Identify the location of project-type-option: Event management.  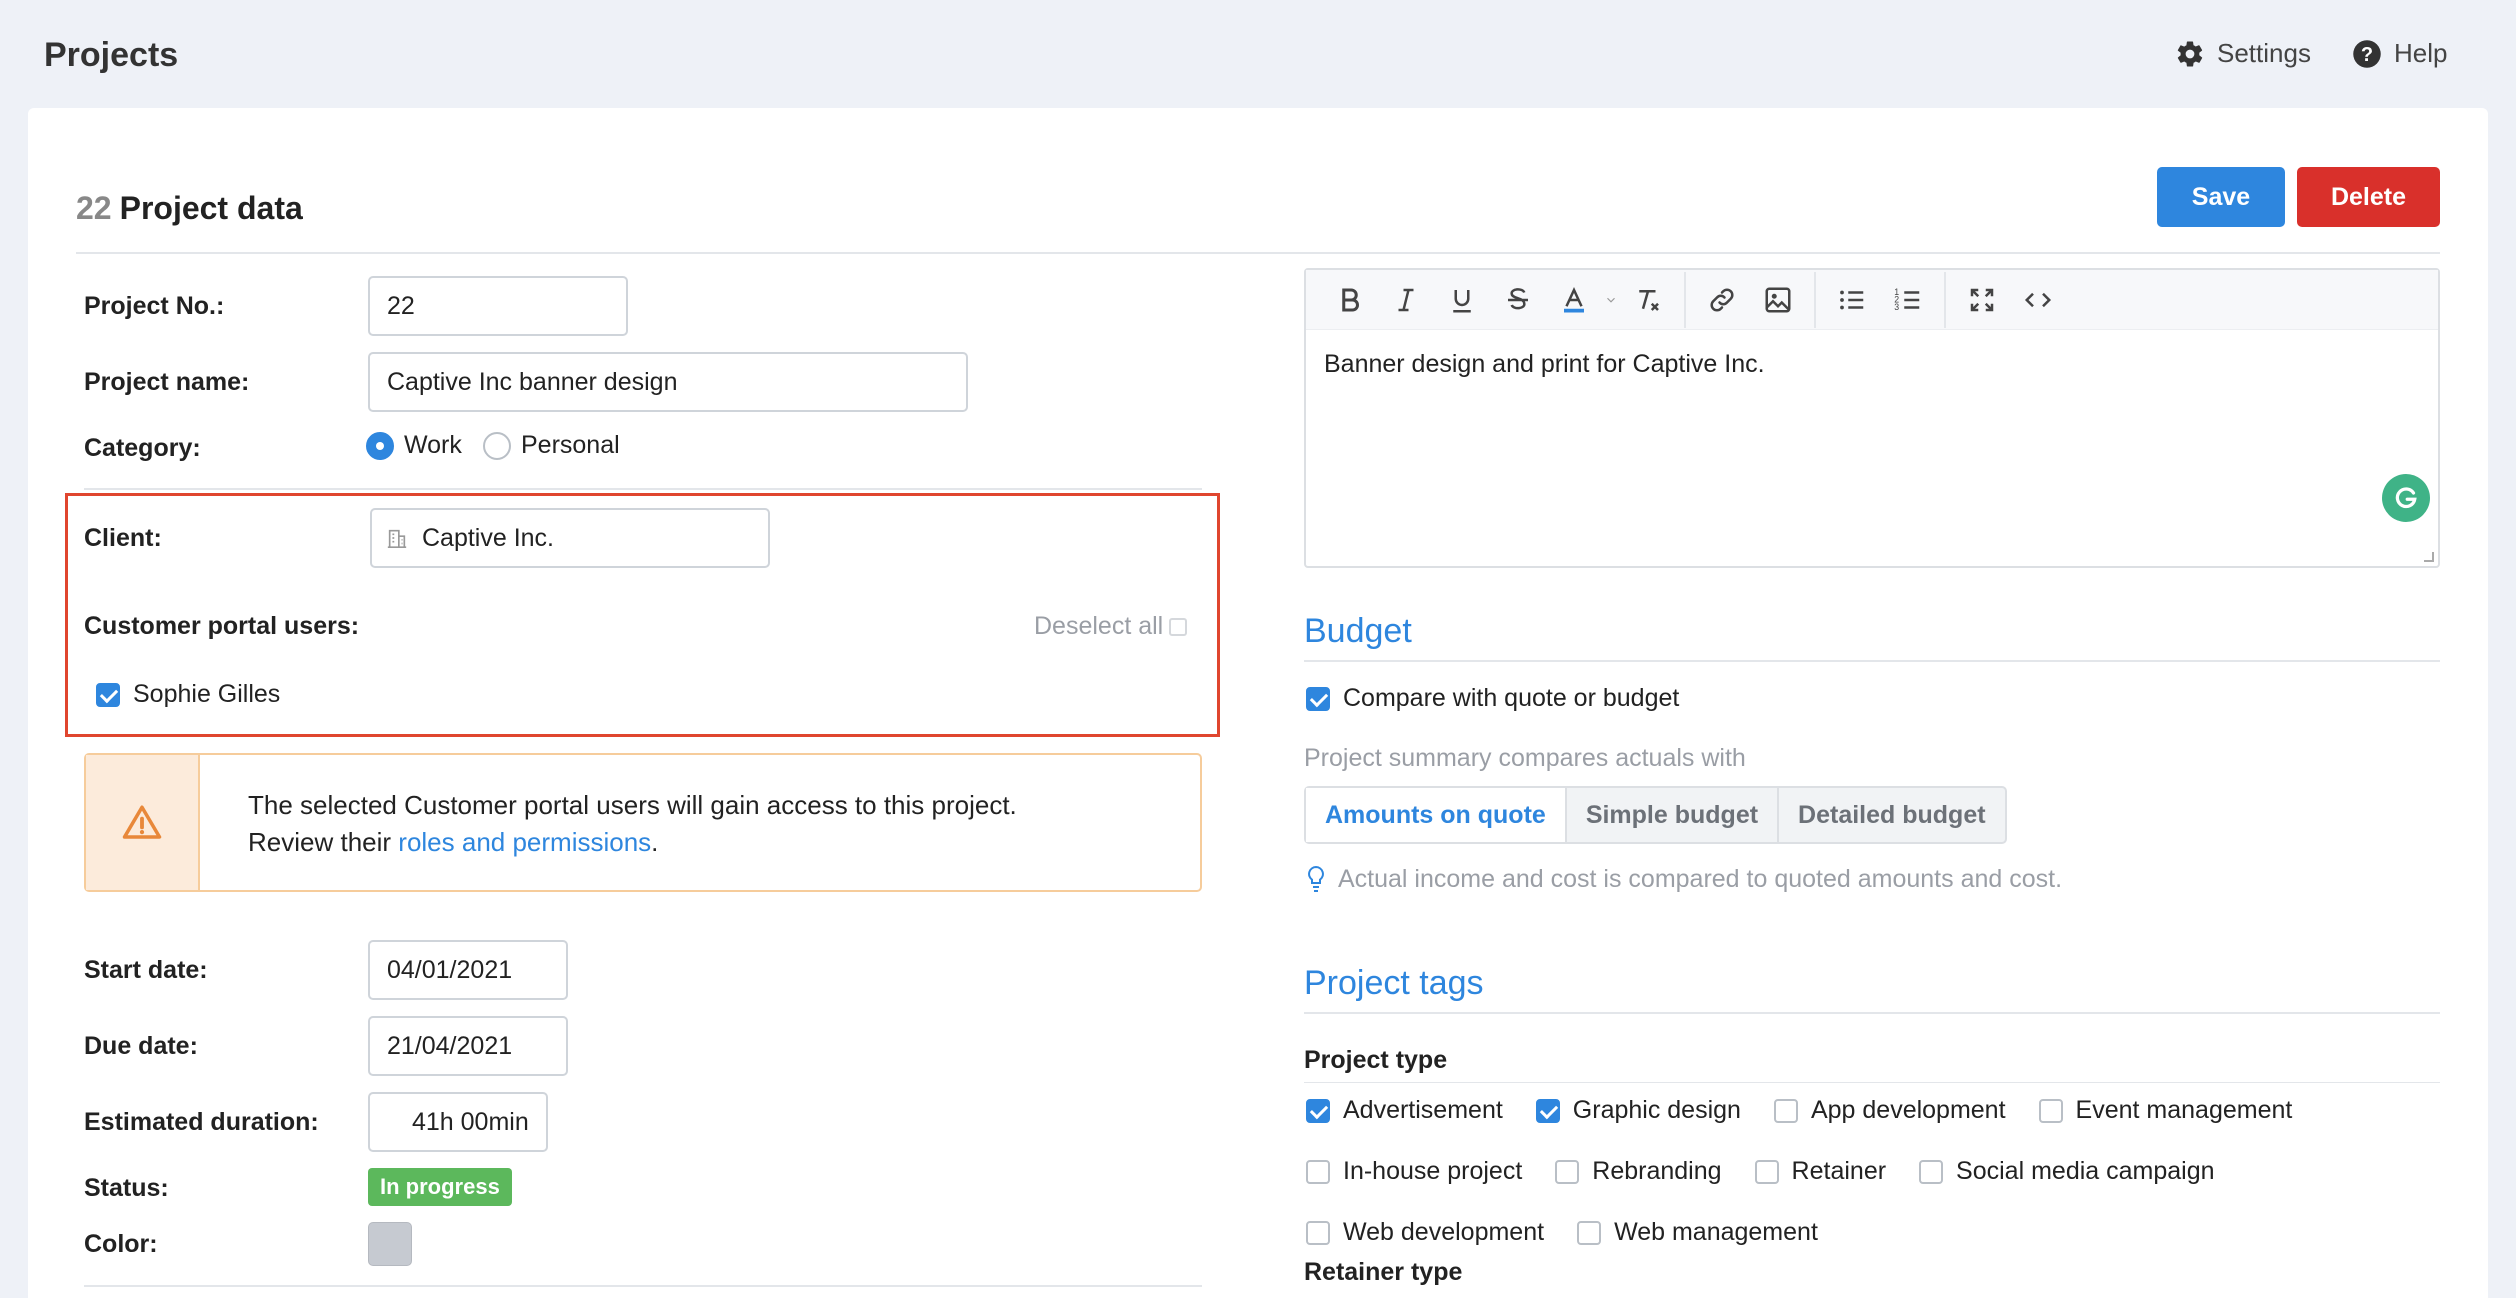
(2165, 1110).